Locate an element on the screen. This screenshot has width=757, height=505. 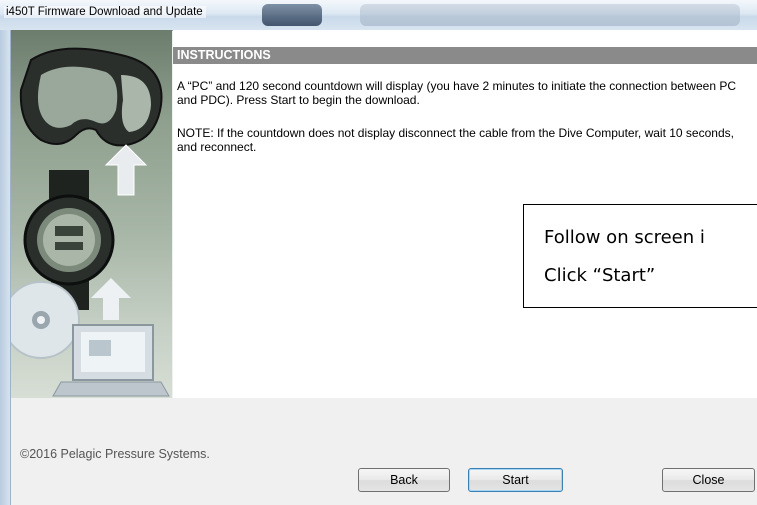
sidebar-graphic is located at coordinates (90, 222).